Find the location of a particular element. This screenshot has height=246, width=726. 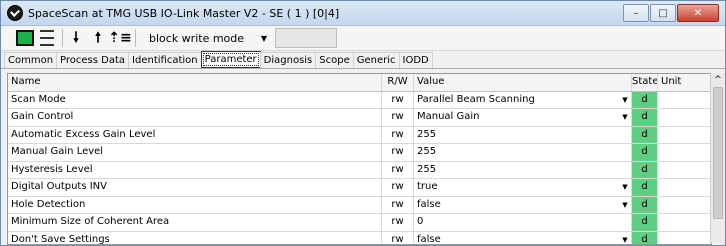

param-name: Gain Control is located at coordinates (195, 117).